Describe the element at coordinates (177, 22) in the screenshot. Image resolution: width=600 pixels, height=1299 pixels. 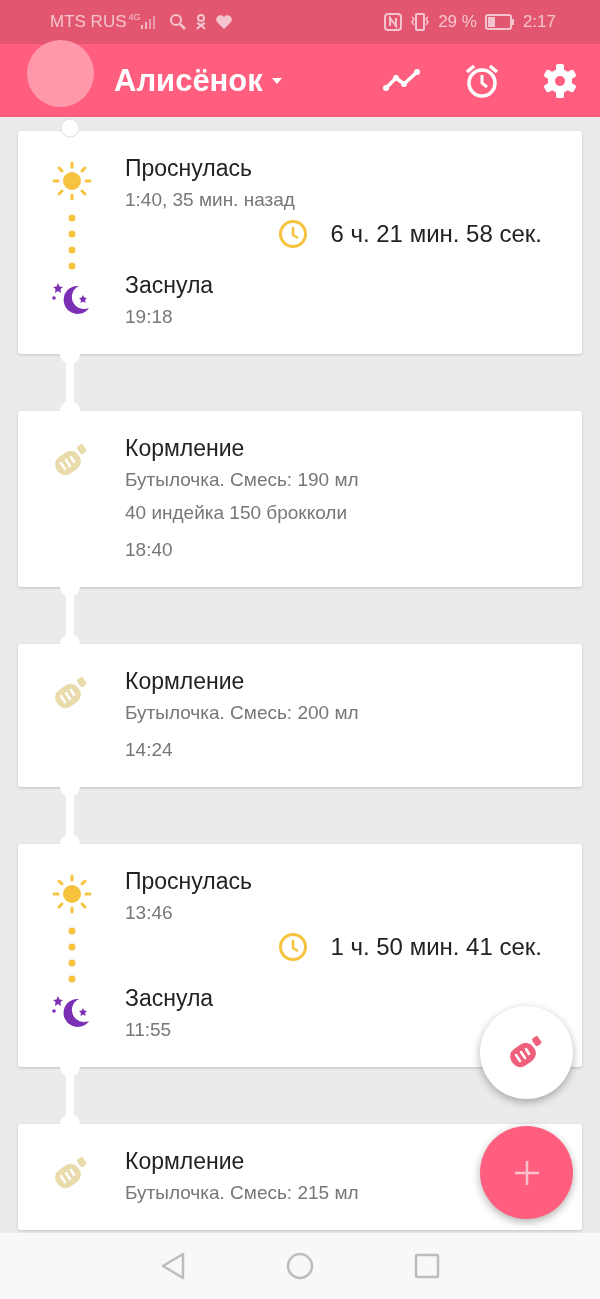
I see `search-icon` at that location.